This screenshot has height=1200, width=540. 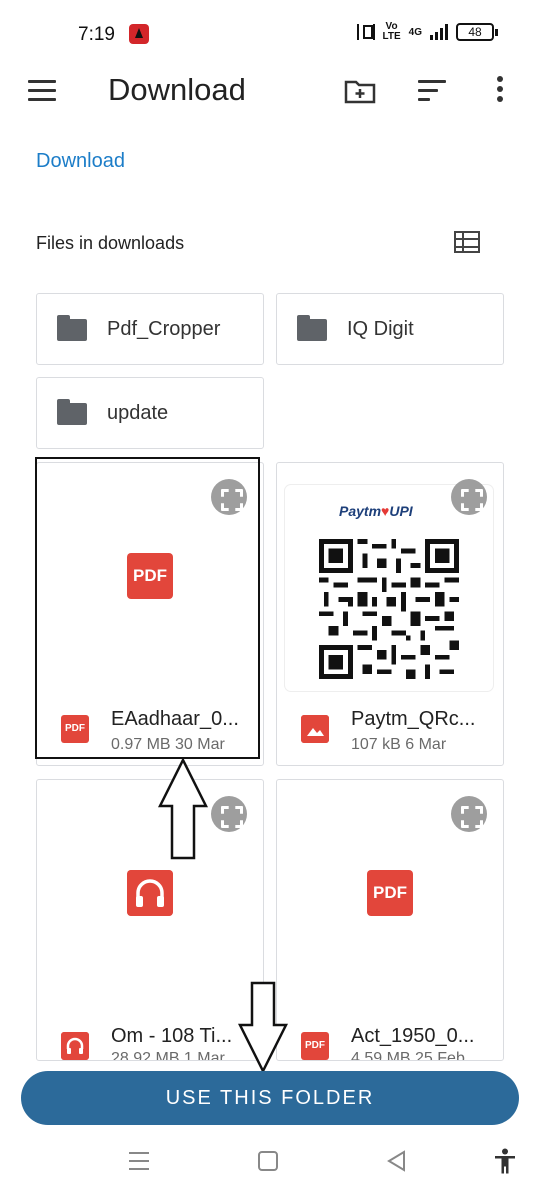 I want to click on upi-logo: Paytm♥UPI, so click(x=376, y=511).